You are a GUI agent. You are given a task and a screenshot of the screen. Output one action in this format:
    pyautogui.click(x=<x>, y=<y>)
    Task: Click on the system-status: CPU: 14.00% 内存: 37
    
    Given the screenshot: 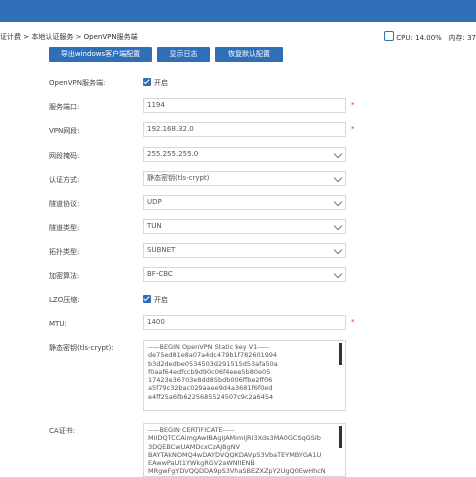 What is the action you would take?
    pyautogui.click(x=430, y=37)
    